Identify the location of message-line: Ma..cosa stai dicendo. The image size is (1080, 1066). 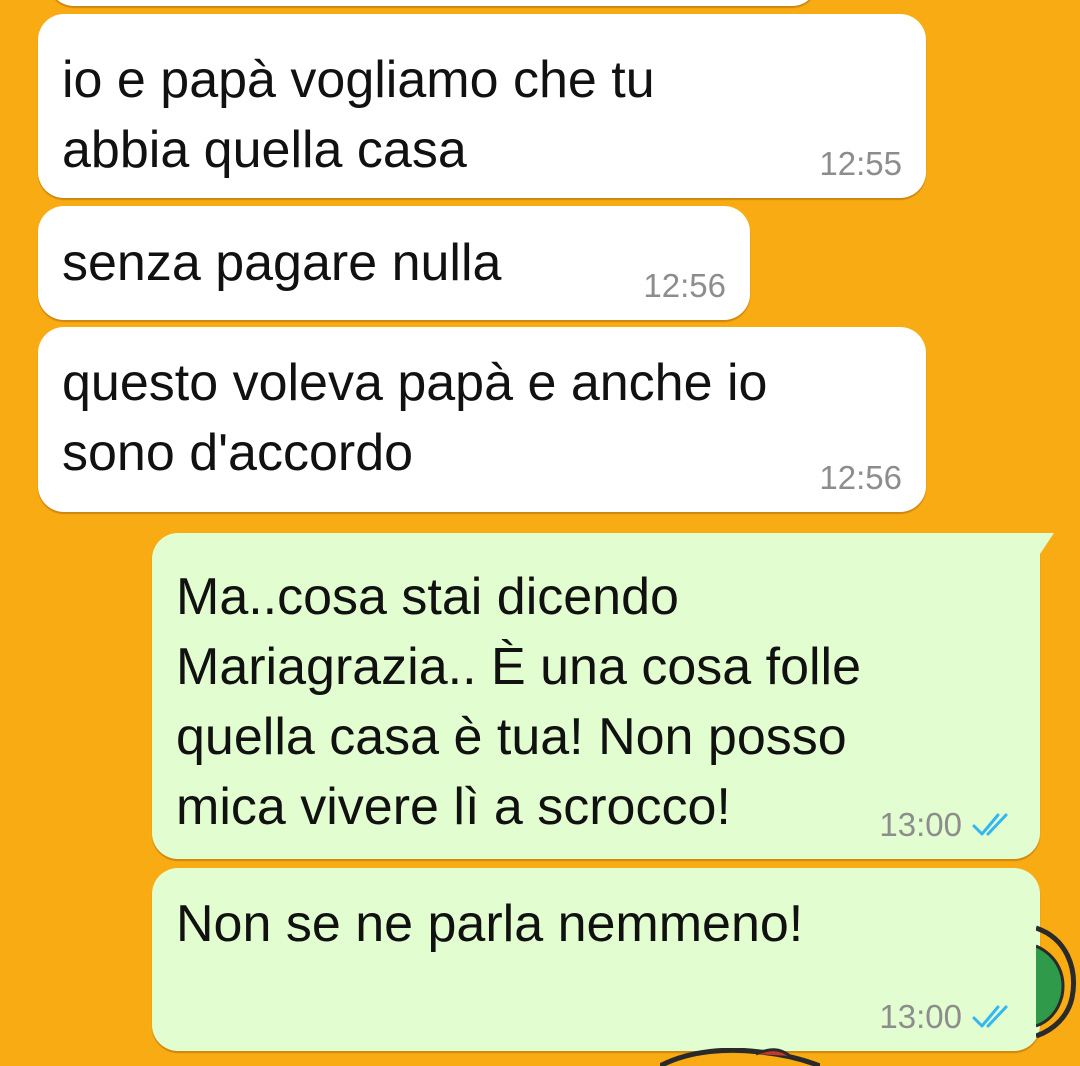
(427, 597).